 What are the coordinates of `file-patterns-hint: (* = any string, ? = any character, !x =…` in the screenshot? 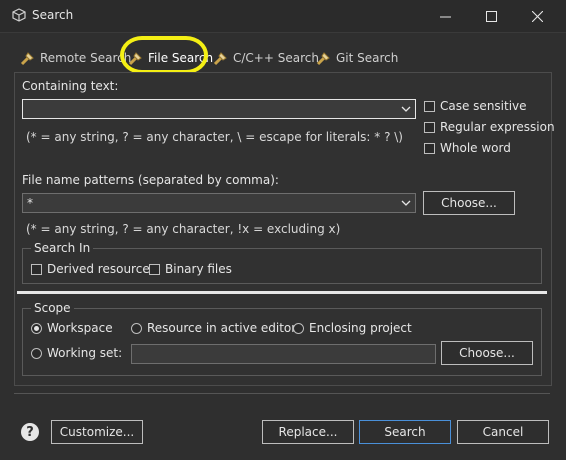 It's located at (183, 229).